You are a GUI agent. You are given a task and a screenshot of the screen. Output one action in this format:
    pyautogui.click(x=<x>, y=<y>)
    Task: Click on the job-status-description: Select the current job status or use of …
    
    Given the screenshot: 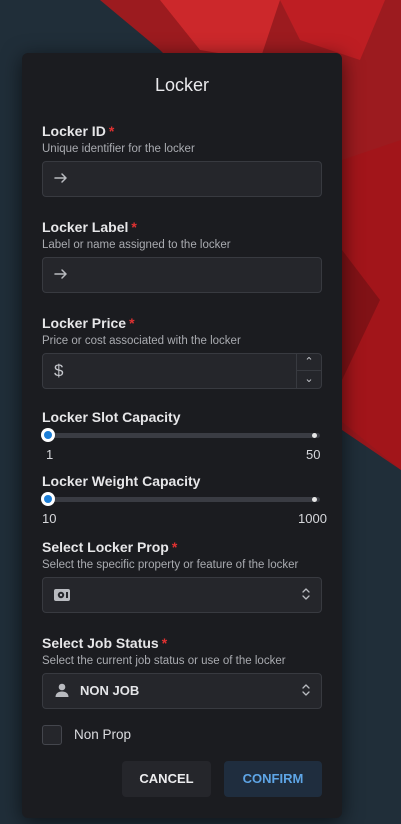 What is the action you would take?
    pyautogui.click(x=164, y=661)
    